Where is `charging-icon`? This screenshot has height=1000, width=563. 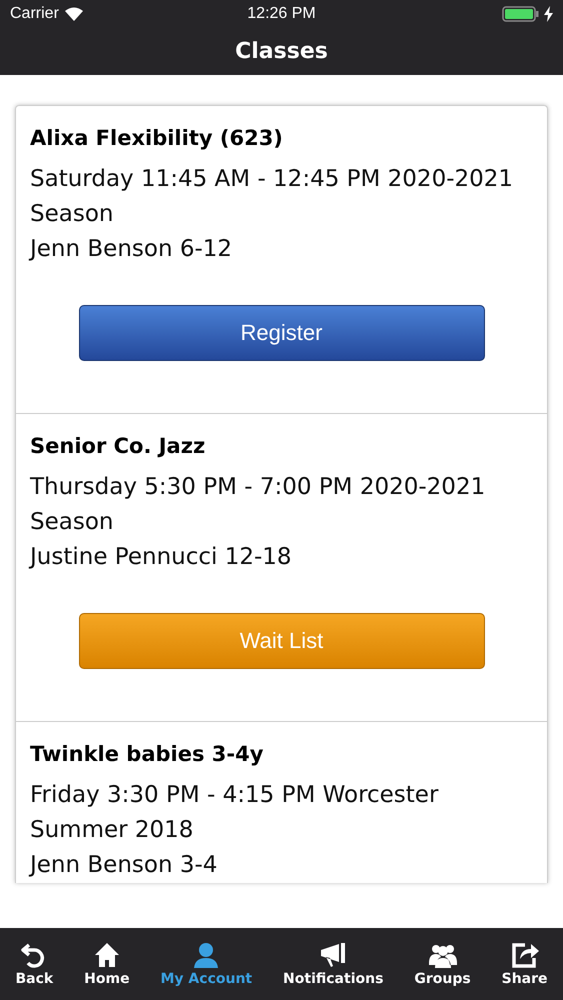
charging-icon is located at coordinates (549, 14).